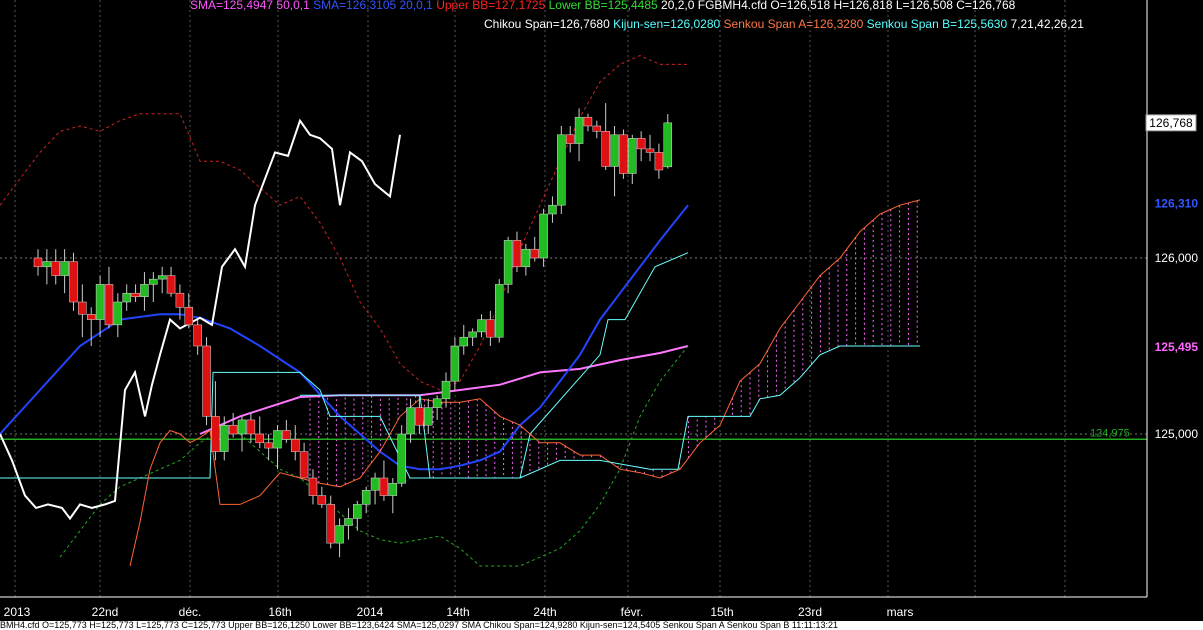  What do you see at coordinates (1045, 24) in the screenshot?
I see `header-line-2-item: 7,21,42,26,21` at bounding box center [1045, 24].